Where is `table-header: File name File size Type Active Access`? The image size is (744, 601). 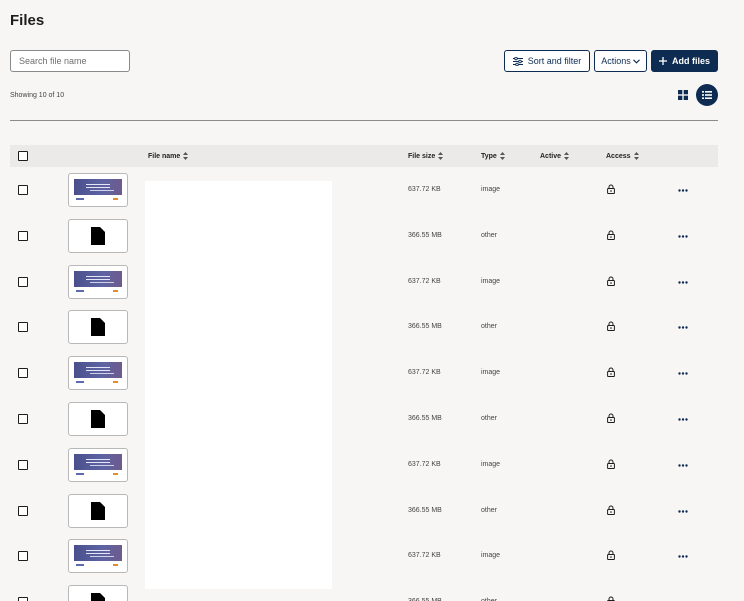 table-header: File name File size Type Active Access is located at coordinates (364, 156).